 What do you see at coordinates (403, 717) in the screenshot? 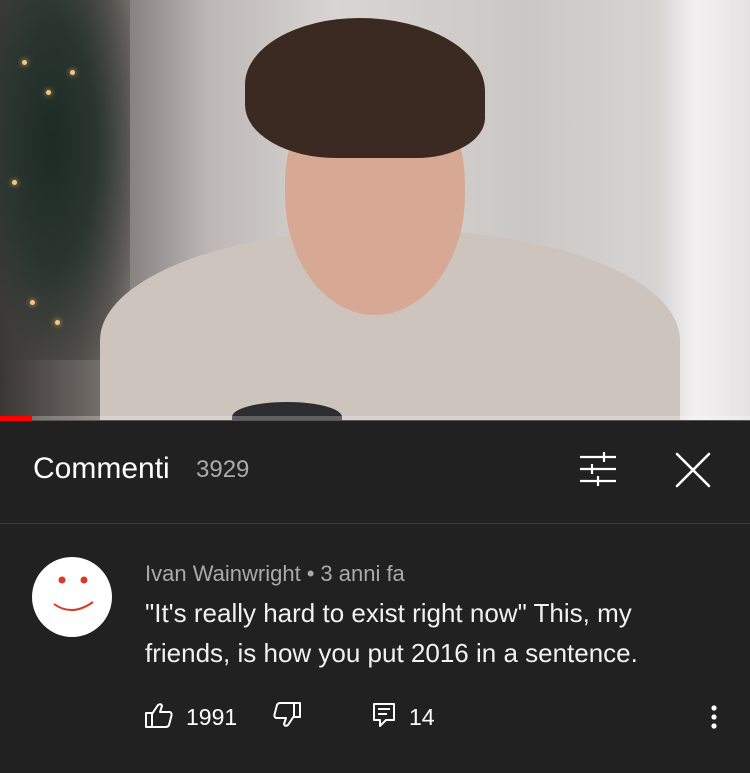
I see `reply-button: 14` at bounding box center [403, 717].